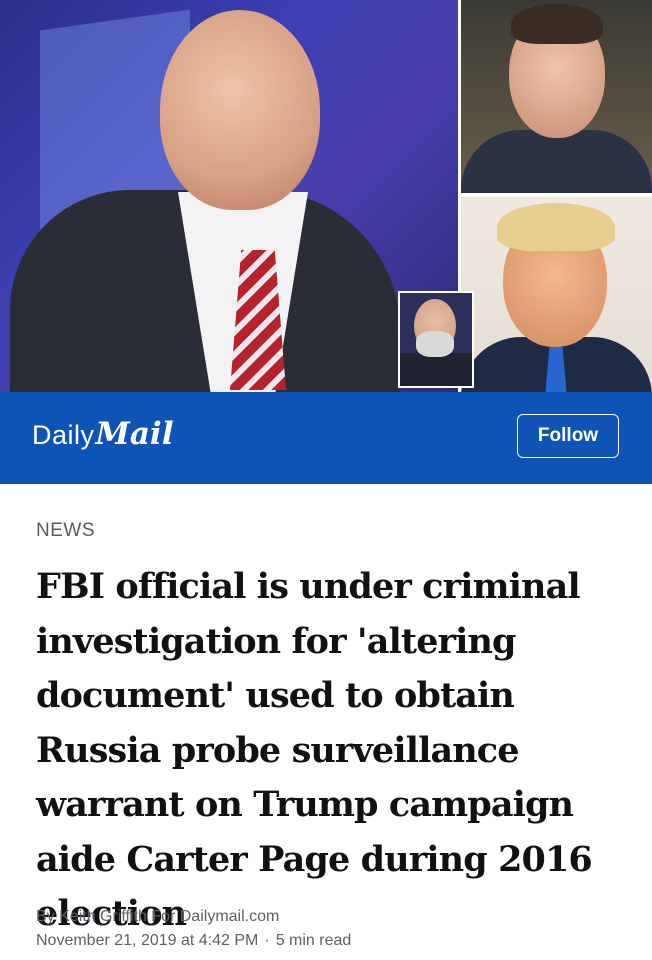 Image resolution: width=652 pixels, height=960 pixels. I want to click on article-byline: By Keith Griffith For Dailymail.com, so click(158, 916).